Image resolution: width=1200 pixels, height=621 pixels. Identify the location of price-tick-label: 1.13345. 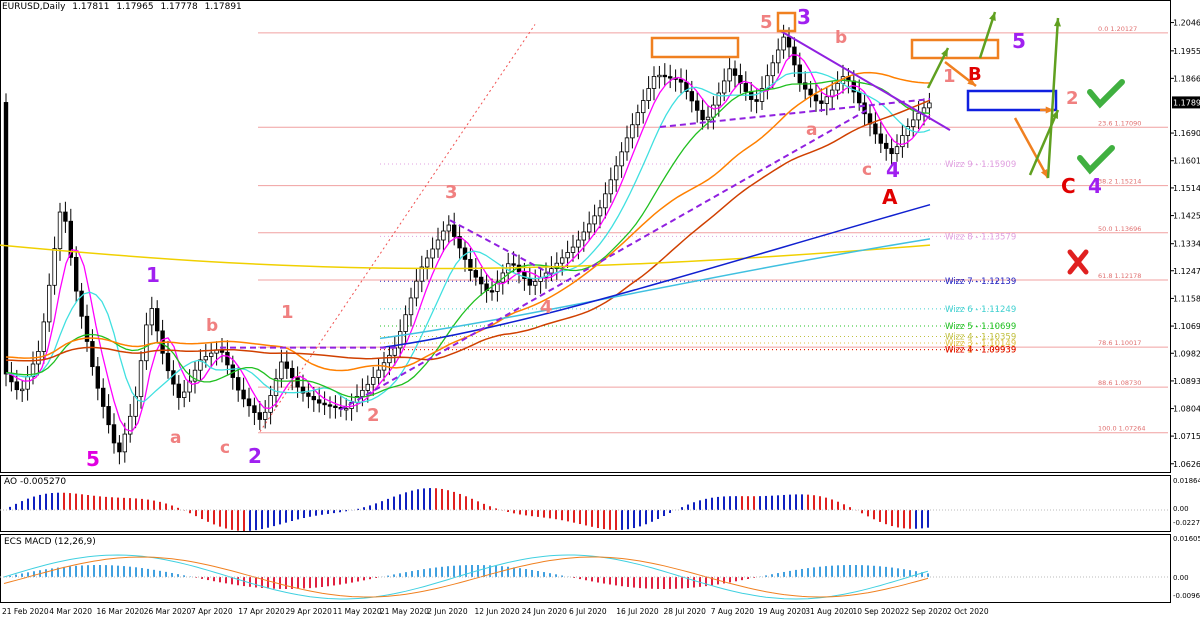
(1186, 244).